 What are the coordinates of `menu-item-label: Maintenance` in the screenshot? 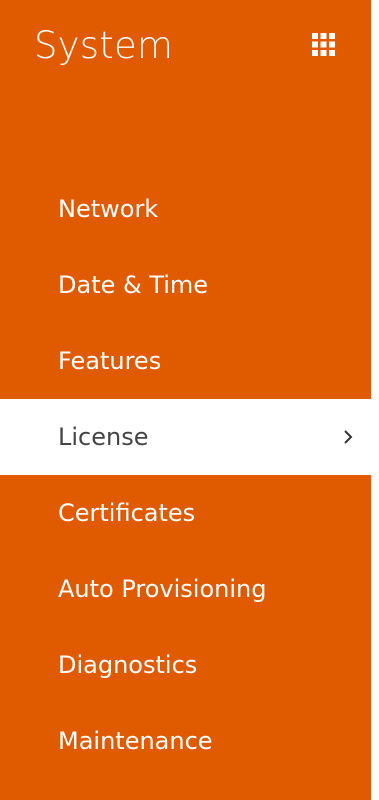 It's located at (135, 741).